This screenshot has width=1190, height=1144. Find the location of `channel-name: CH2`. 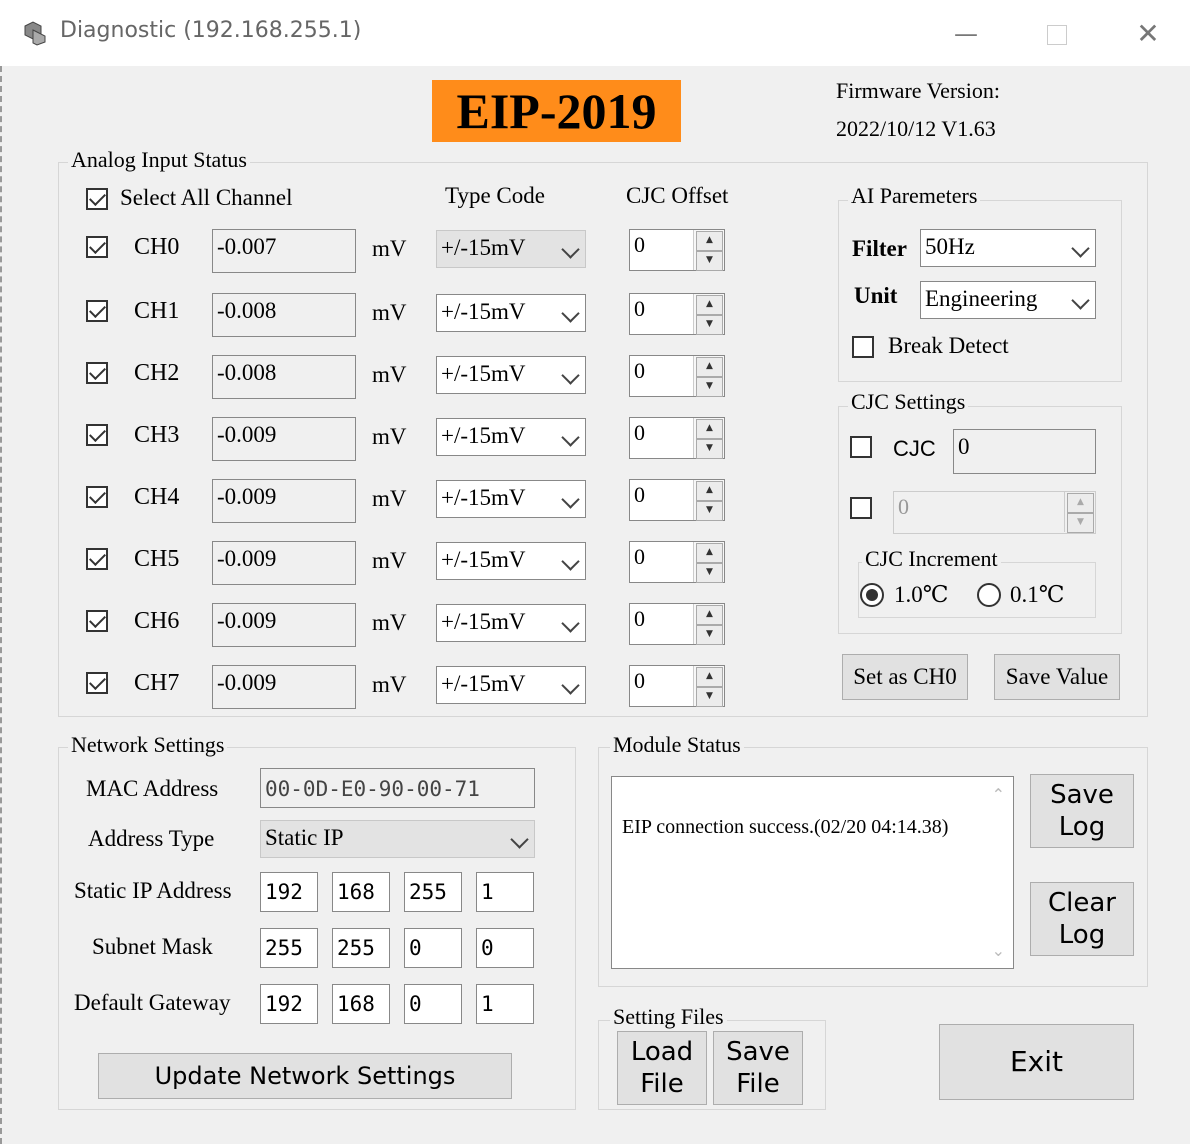

channel-name: CH2 is located at coordinates (157, 373).